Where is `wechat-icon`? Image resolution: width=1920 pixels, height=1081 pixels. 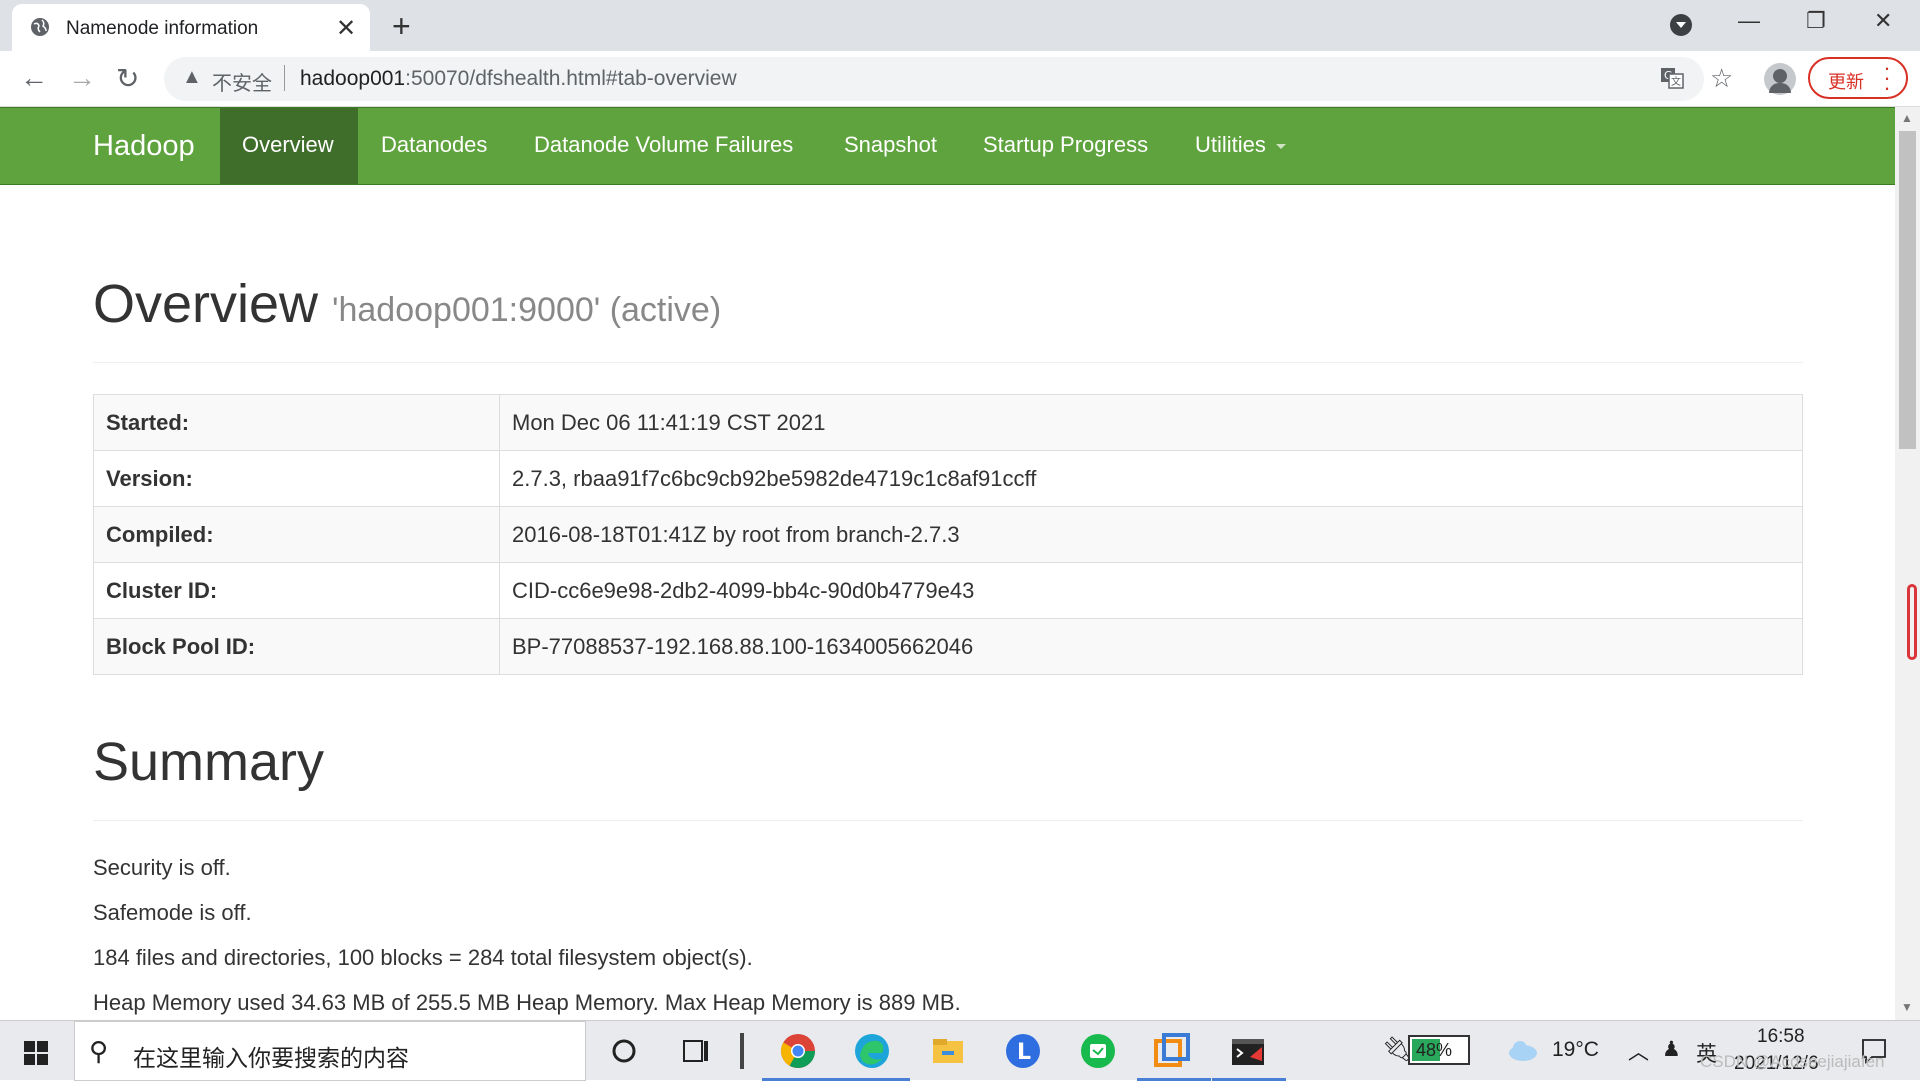
wechat-icon is located at coordinates (1098, 1051).